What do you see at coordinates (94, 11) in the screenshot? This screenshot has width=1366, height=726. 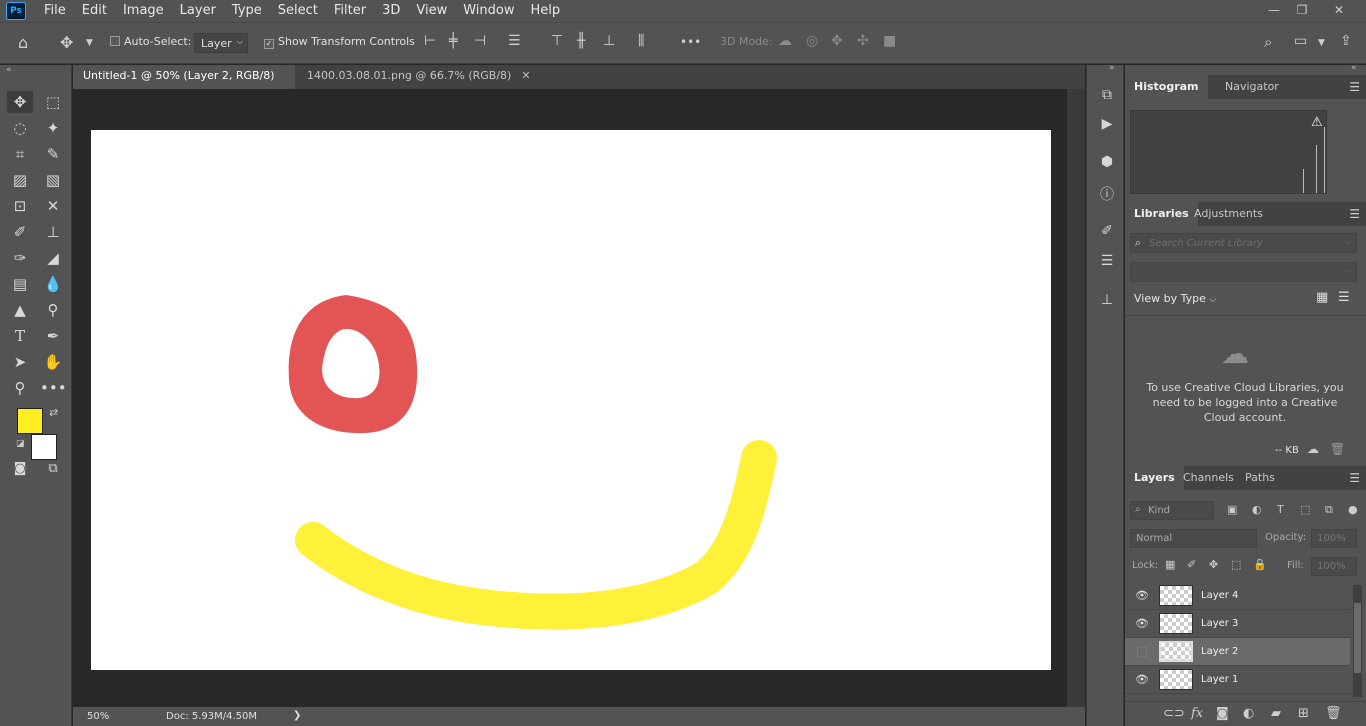 I see `menu-edit: Edit` at bounding box center [94, 11].